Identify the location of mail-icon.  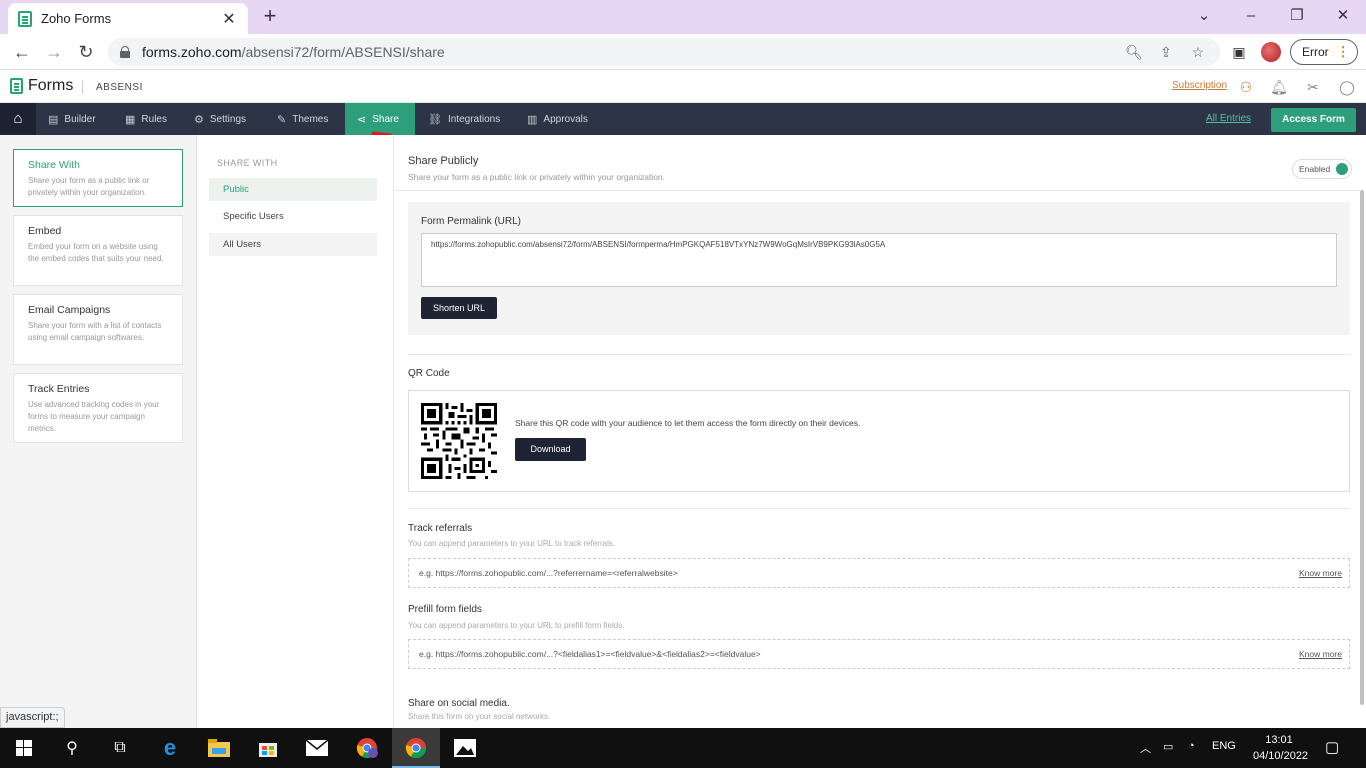
(317, 748).